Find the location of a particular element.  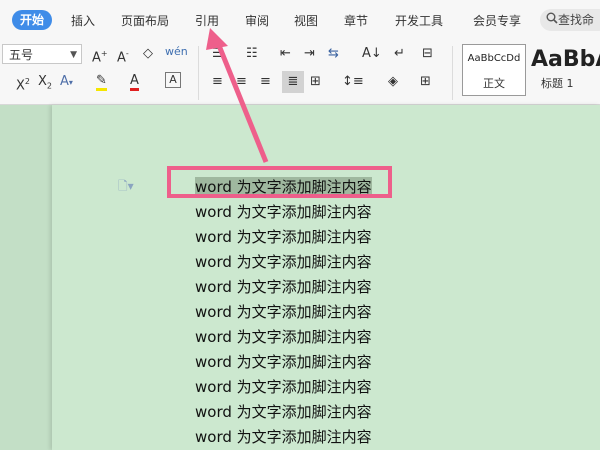

annotation-arrow is located at coordinates (237, 95).